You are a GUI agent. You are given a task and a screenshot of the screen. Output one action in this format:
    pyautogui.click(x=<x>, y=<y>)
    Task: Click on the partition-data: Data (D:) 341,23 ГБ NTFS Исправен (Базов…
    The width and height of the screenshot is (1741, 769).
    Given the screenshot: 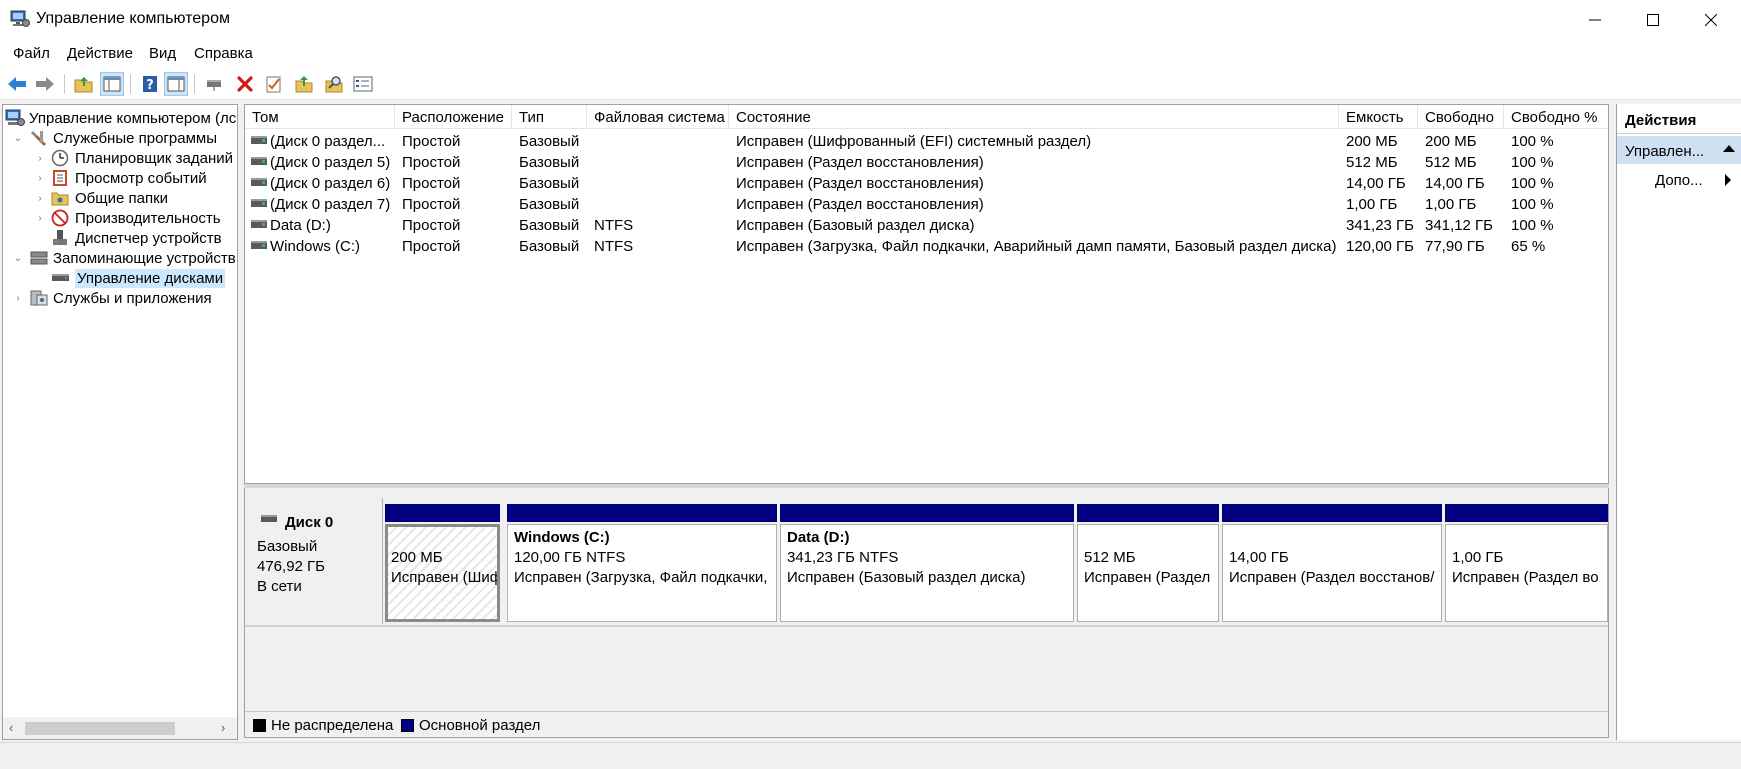 What is the action you would take?
    pyautogui.click(x=927, y=563)
    